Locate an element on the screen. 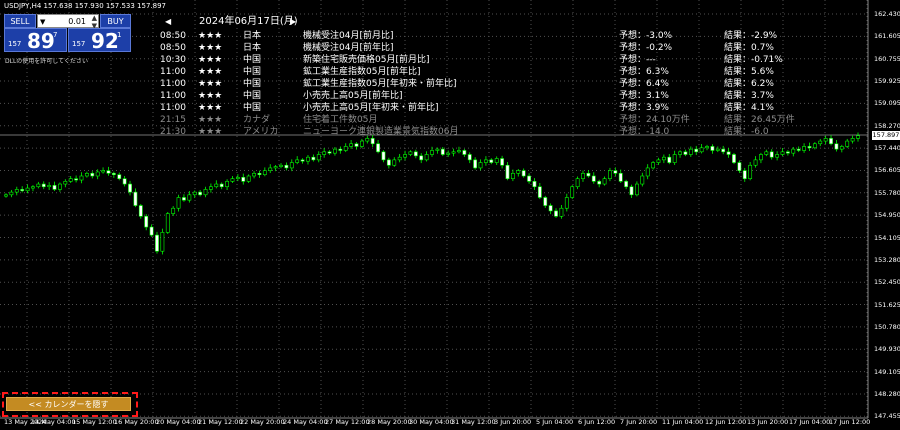  bid-price-button: 157 89 7 is located at coordinates (35, 40).